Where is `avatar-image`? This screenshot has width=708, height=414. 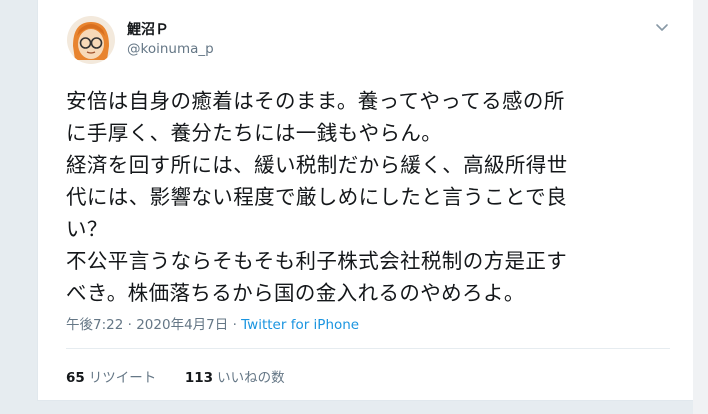 avatar-image is located at coordinates (91, 40).